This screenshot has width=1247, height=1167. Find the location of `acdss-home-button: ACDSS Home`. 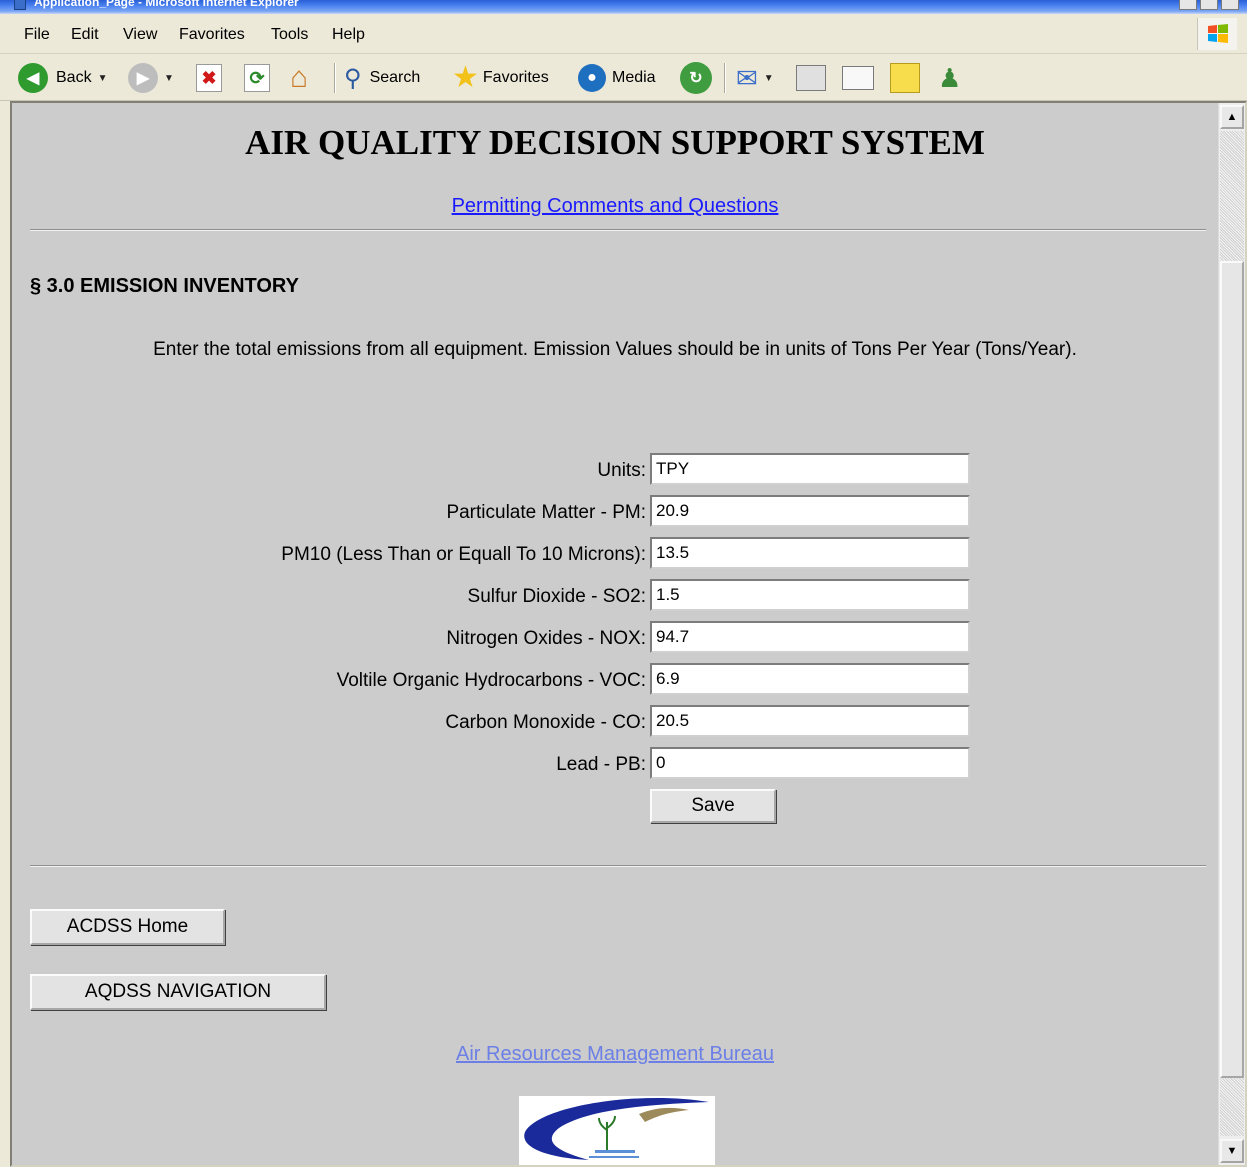

acdss-home-button: ACDSS Home is located at coordinates (127, 927).